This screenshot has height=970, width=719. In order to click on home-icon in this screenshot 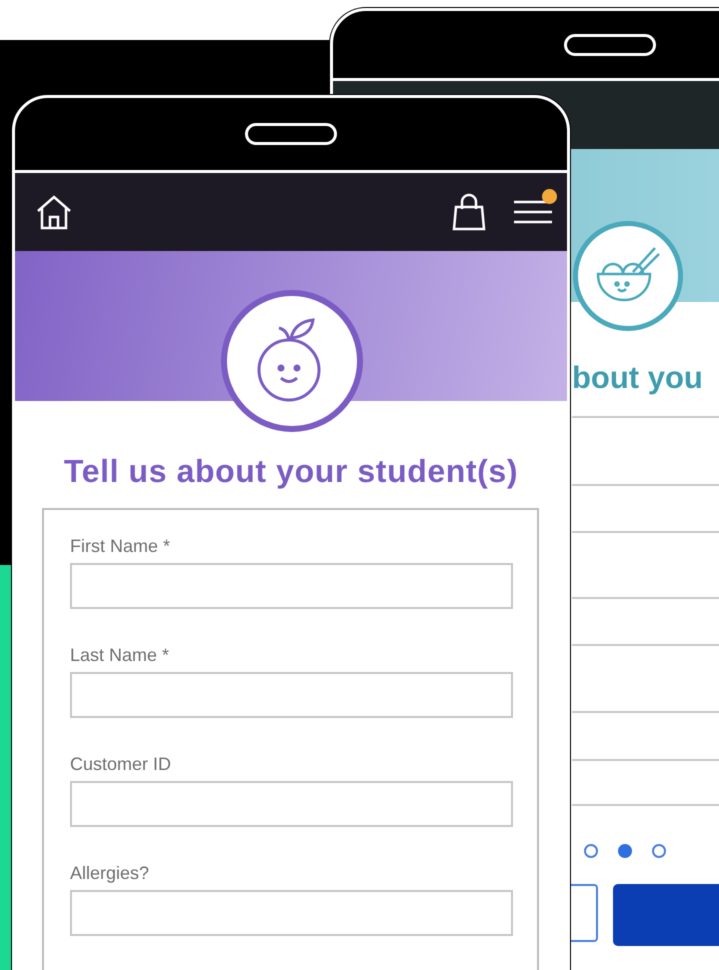, I will do `click(54, 212)`.